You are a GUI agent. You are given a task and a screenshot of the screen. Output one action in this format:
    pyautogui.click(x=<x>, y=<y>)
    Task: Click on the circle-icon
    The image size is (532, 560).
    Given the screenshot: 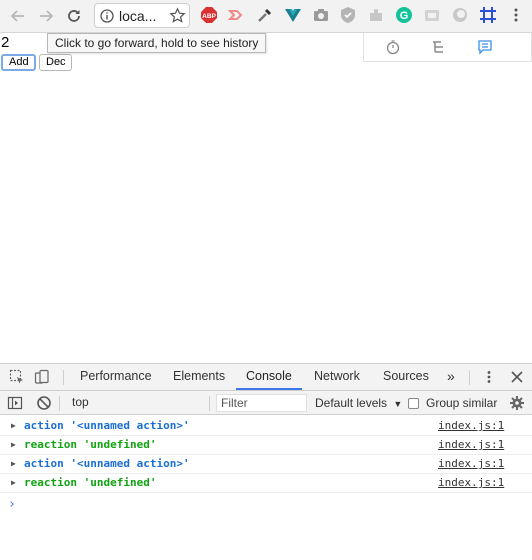 What is the action you would take?
    pyautogui.click(x=460, y=15)
    